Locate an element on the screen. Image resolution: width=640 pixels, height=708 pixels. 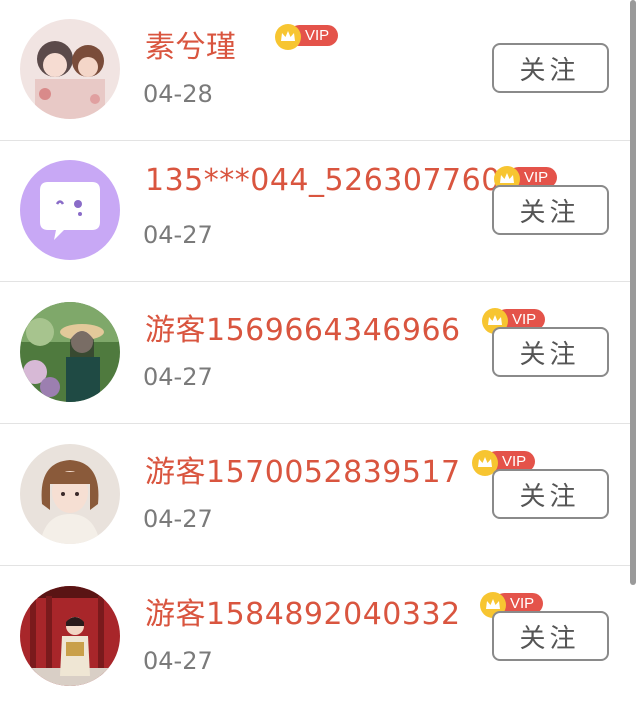
scrollbar is located at coordinates (633, 292).